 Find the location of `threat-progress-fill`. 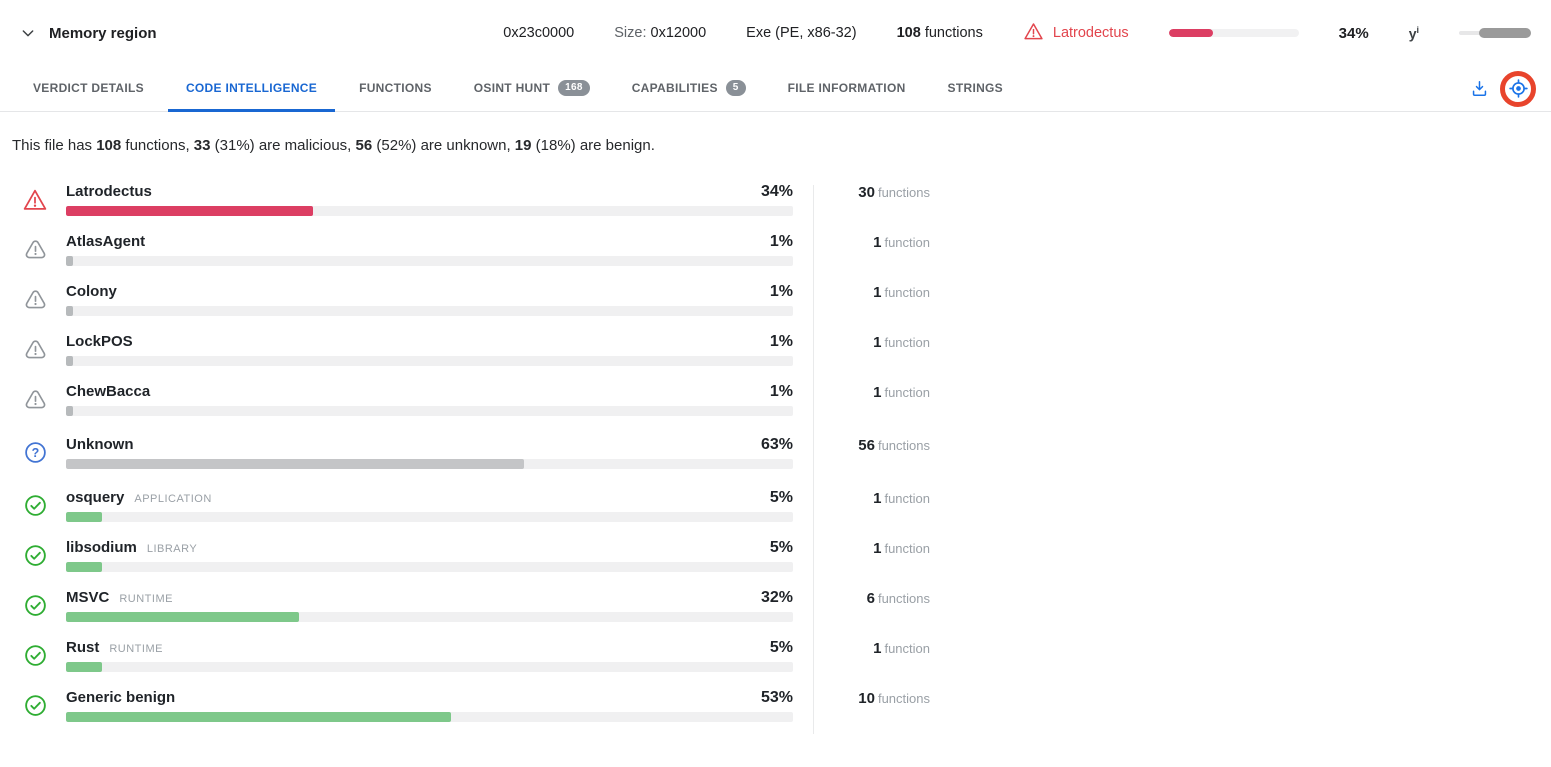

threat-progress-fill is located at coordinates (1190, 33).